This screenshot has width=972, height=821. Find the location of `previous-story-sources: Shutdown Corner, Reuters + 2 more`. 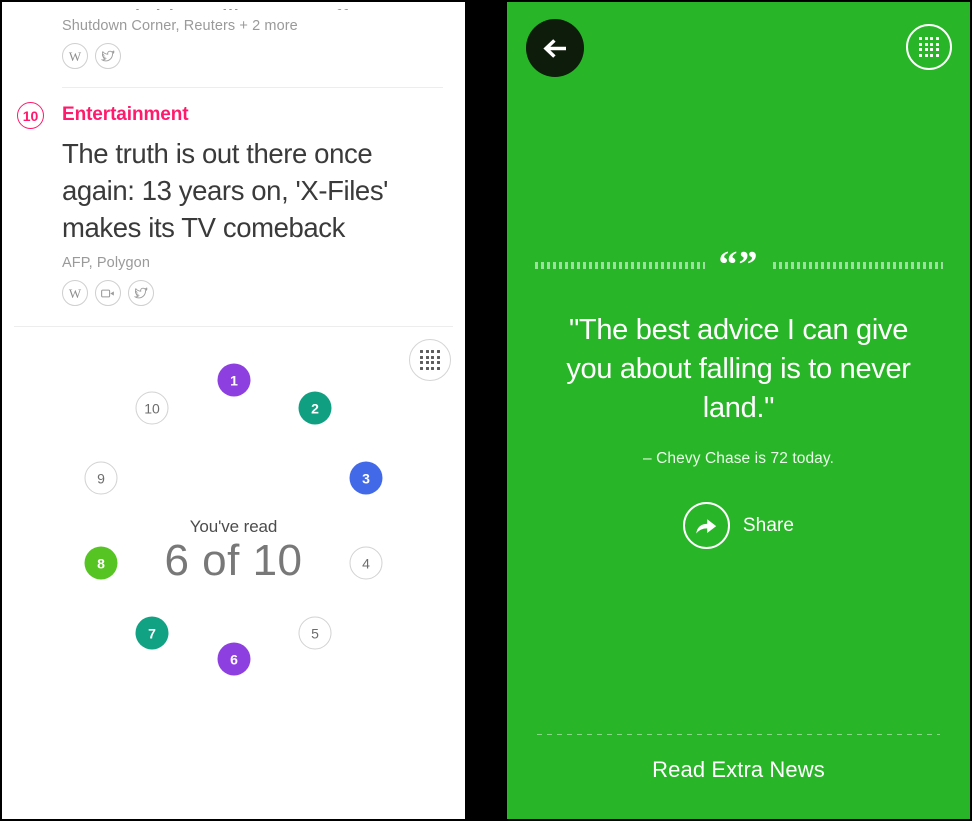

previous-story-sources: Shutdown Corner, Reuters + 2 more is located at coordinates (180, 26).